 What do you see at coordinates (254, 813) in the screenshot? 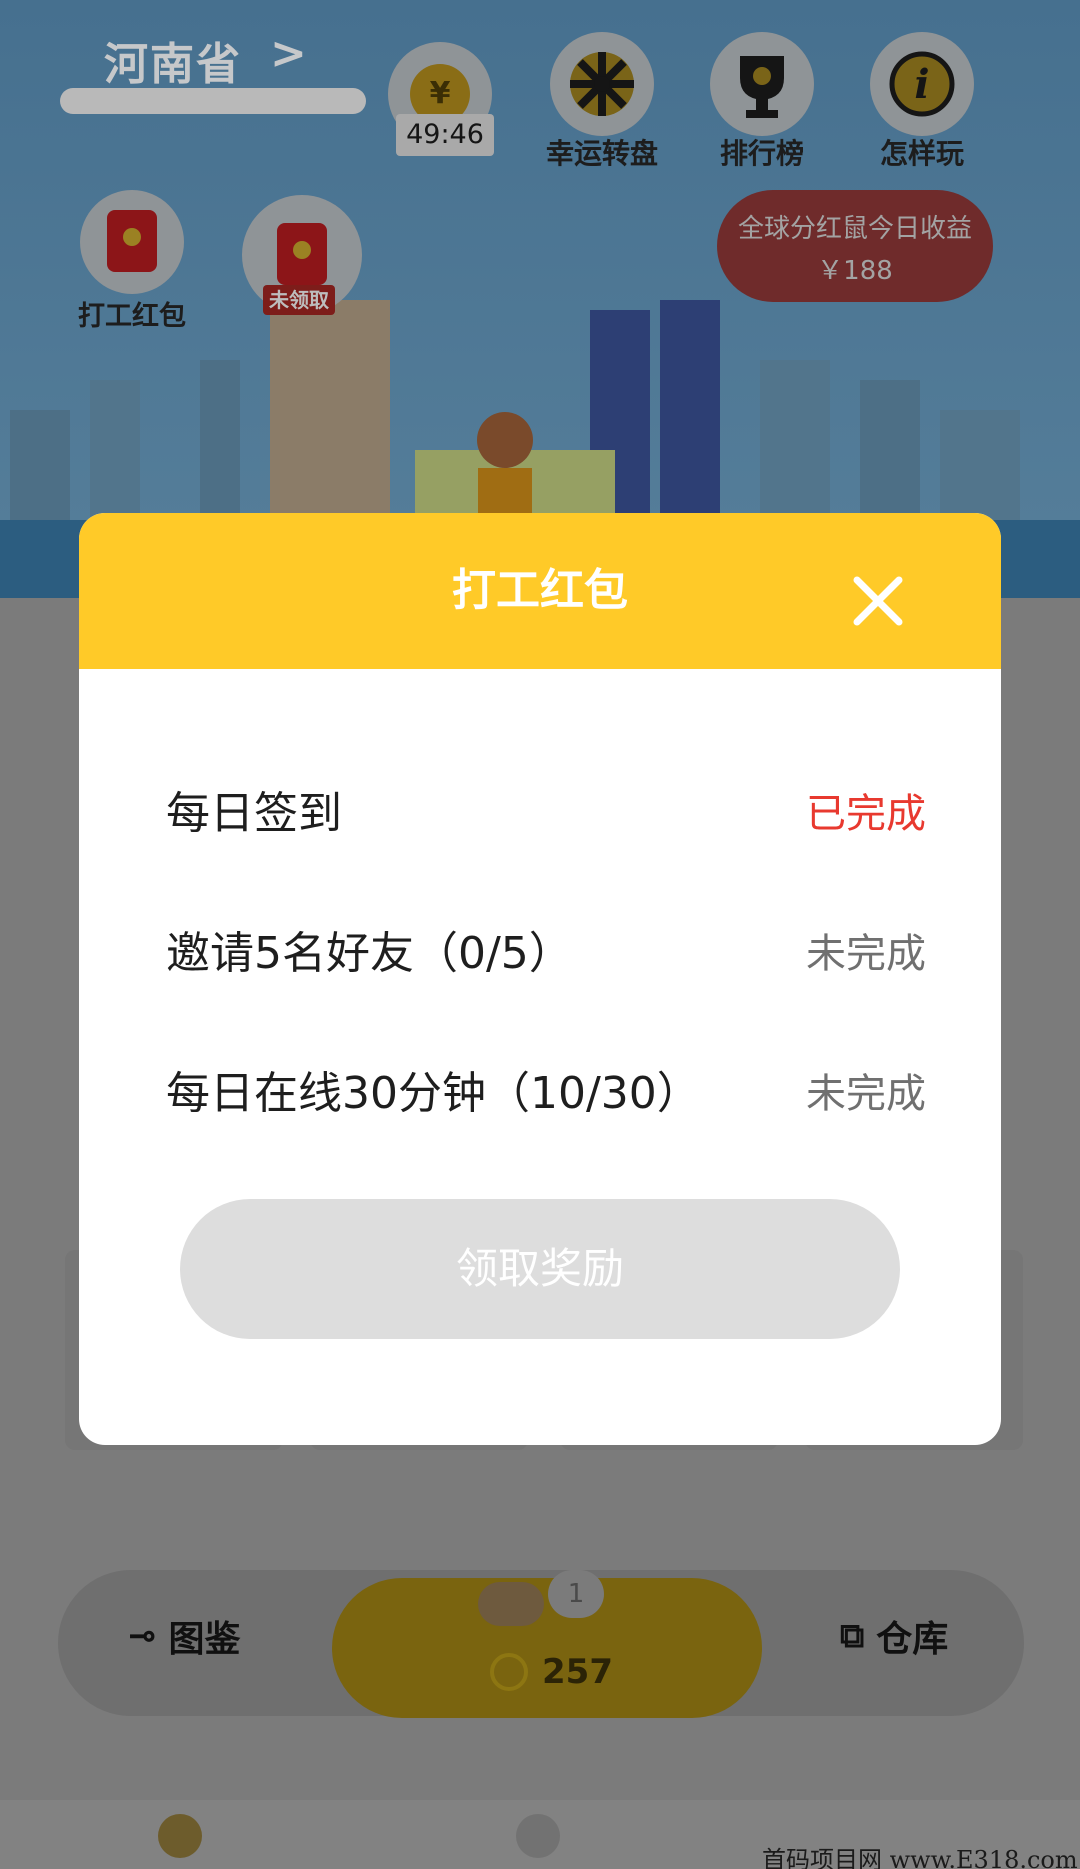
I see `task-label: 每日签到` at bounding box center [254, 813].